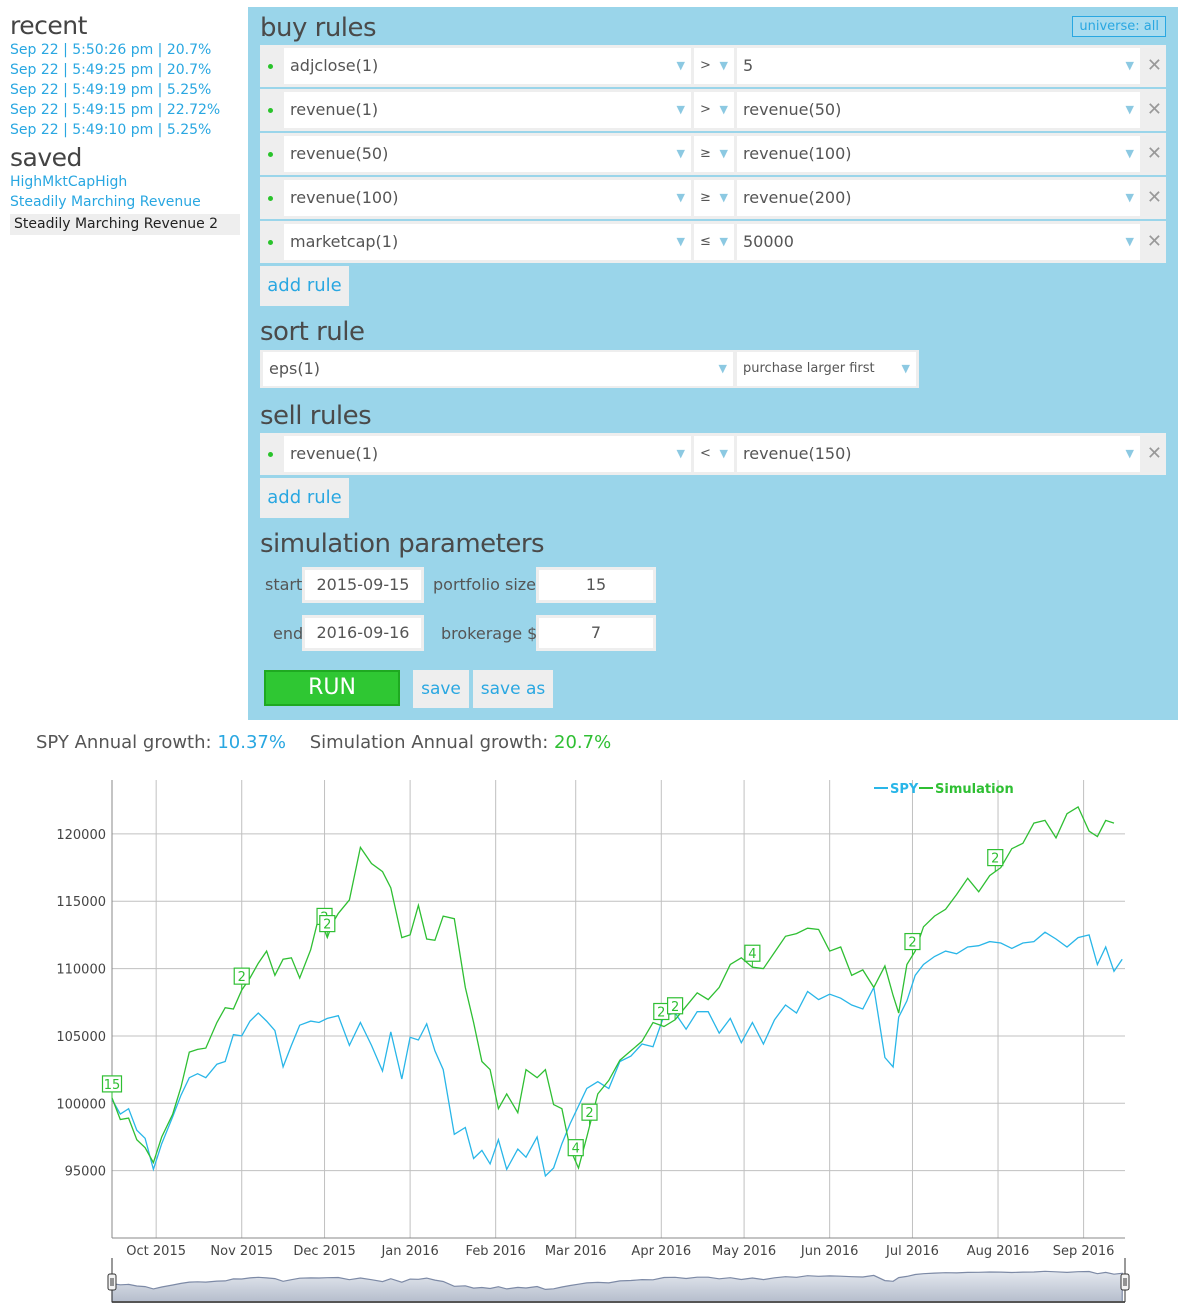  I want to click on universe-button: universe: all, so click(1119, 26).